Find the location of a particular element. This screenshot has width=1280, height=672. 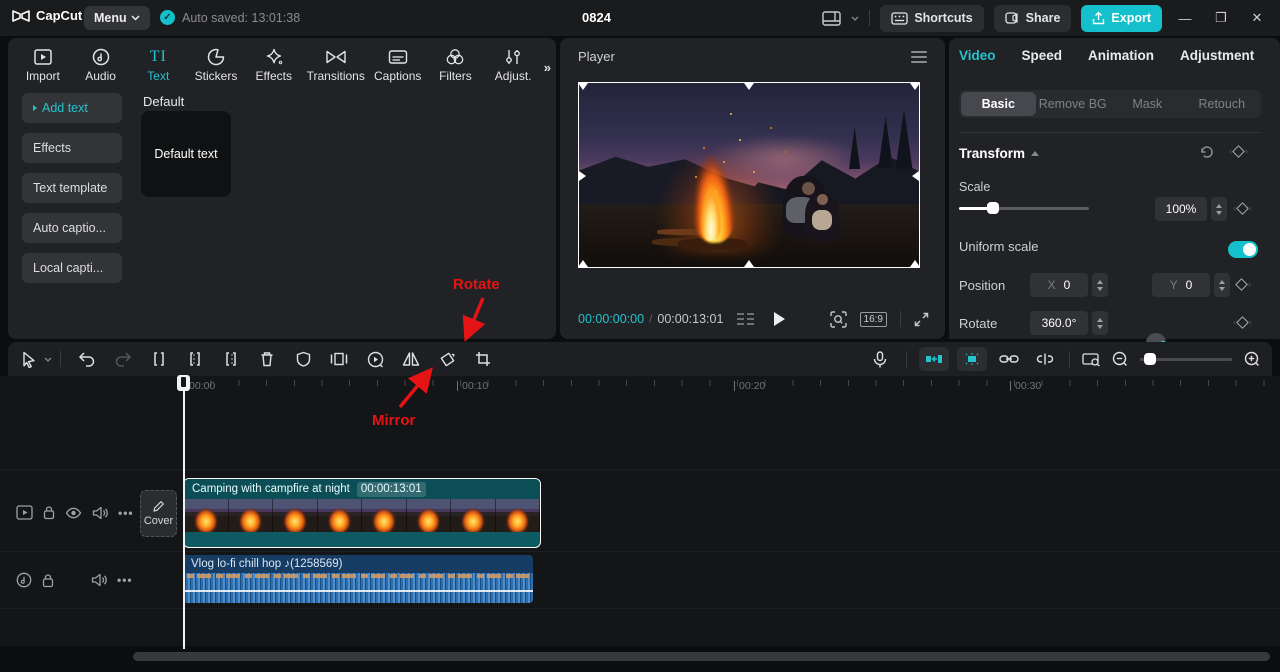

rotate-keyframe-icon: ‹ › is located at coordinates (1242, 322).